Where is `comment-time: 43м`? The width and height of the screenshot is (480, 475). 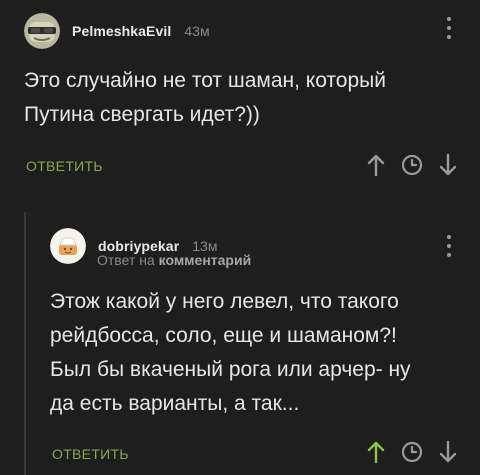
comment-time: 43м is located at coordinates (197, 31).